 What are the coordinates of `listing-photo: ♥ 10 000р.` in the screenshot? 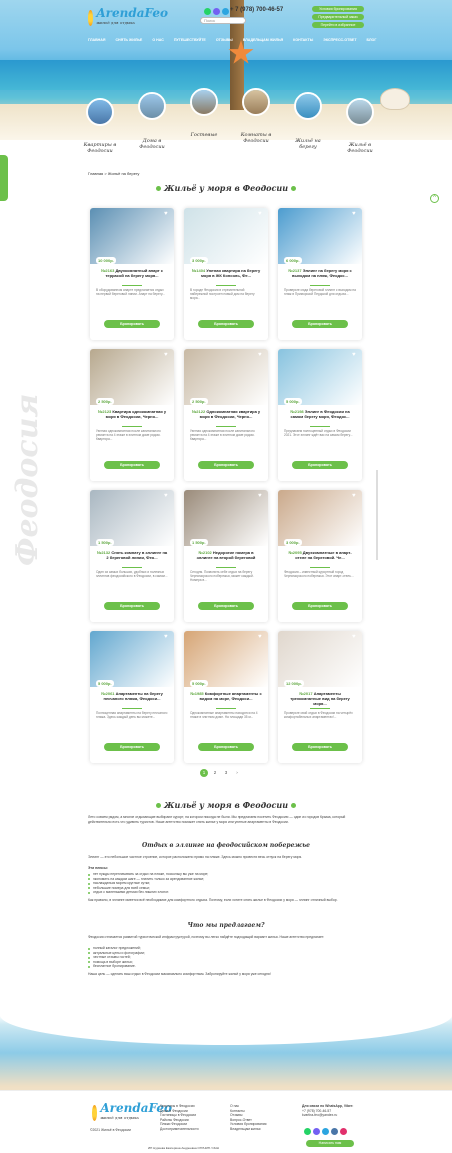 It's located at (132, 236).